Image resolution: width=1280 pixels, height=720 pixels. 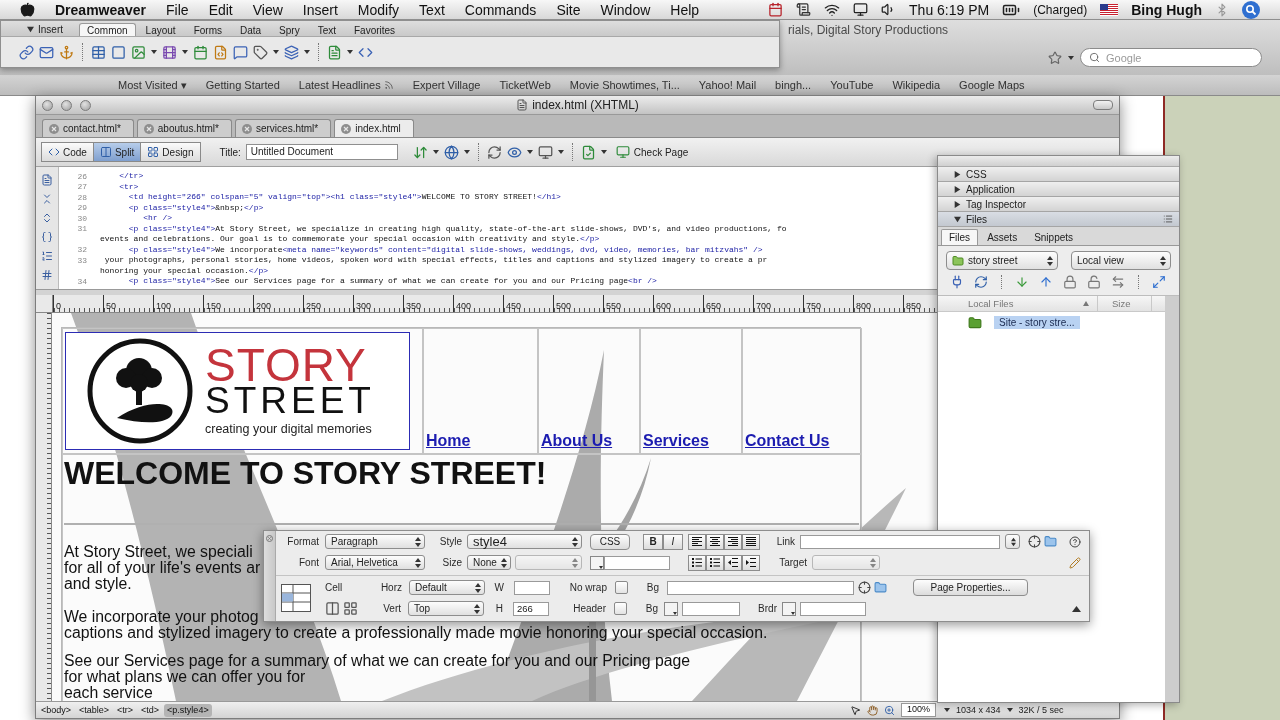 What do you see at coordinates (378, 9) in the screenshot?
I see `menu-item: Modify` at bounding box center [378, 9].